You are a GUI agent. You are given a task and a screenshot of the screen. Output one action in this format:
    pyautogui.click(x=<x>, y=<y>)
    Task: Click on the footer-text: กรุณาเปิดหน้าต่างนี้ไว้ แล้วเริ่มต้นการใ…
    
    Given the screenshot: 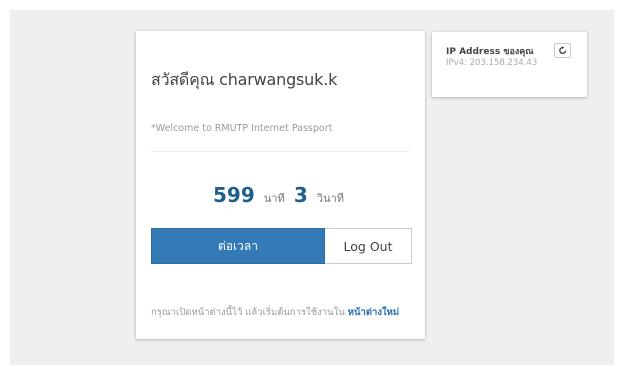 What is the action you would take?
    pyautogui.click(x=248, y=312)
    